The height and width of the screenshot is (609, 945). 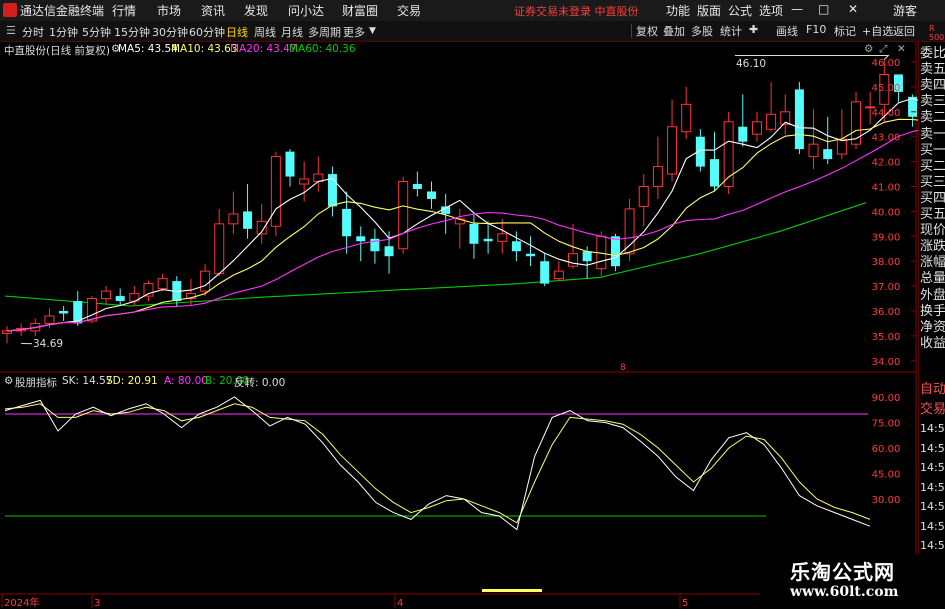 What do you see at coordinates (883, 49) in the screenshot?
I see `zoom-icon: ⤢` at bounding box center [883, 49].